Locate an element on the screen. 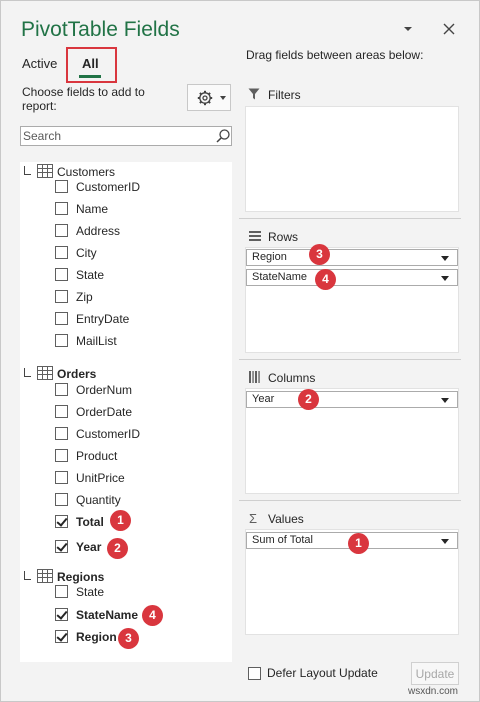  filters-drop-area is located at coordinates (352, 159).